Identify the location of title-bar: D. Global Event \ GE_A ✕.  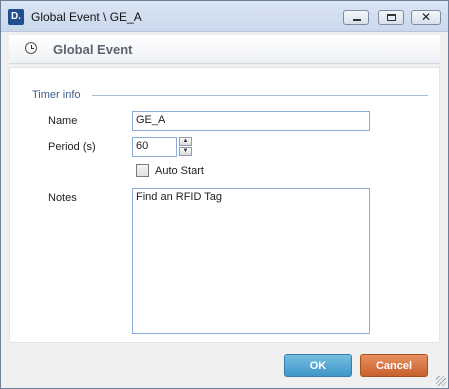
(224, 16).